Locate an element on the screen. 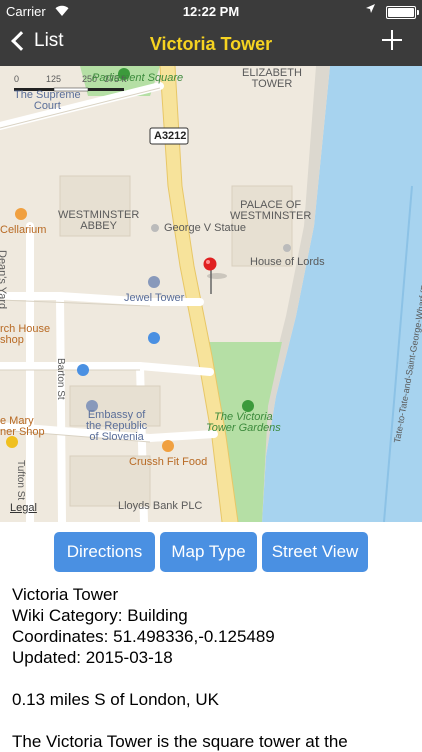  label-house-of-lords: House of Lords is located at coordinates (287, 262).